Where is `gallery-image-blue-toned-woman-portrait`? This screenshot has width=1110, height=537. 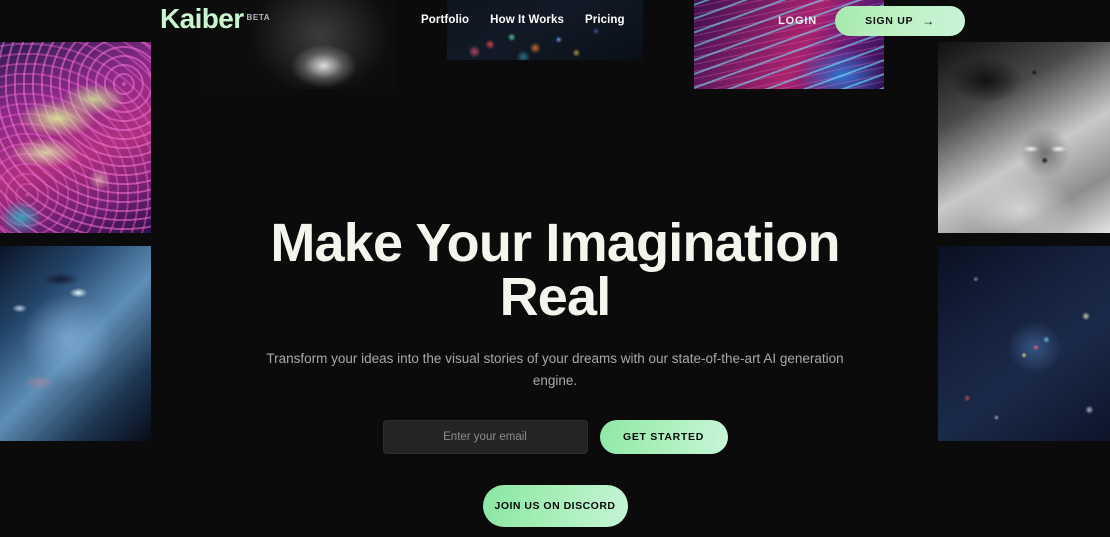 gallery-image-blue-toned-woman-portrait is located at coordinates (75, 343).